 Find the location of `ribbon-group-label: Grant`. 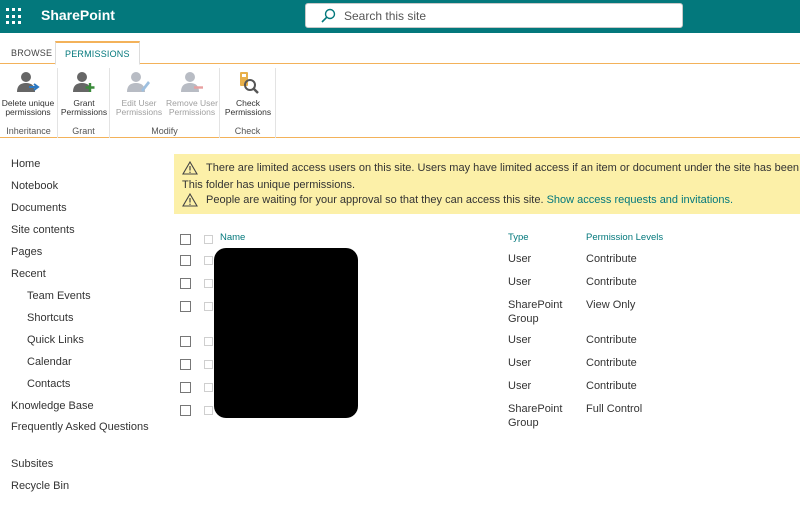

ribbon-group-label: Grant is located at coordinates (83, 131).